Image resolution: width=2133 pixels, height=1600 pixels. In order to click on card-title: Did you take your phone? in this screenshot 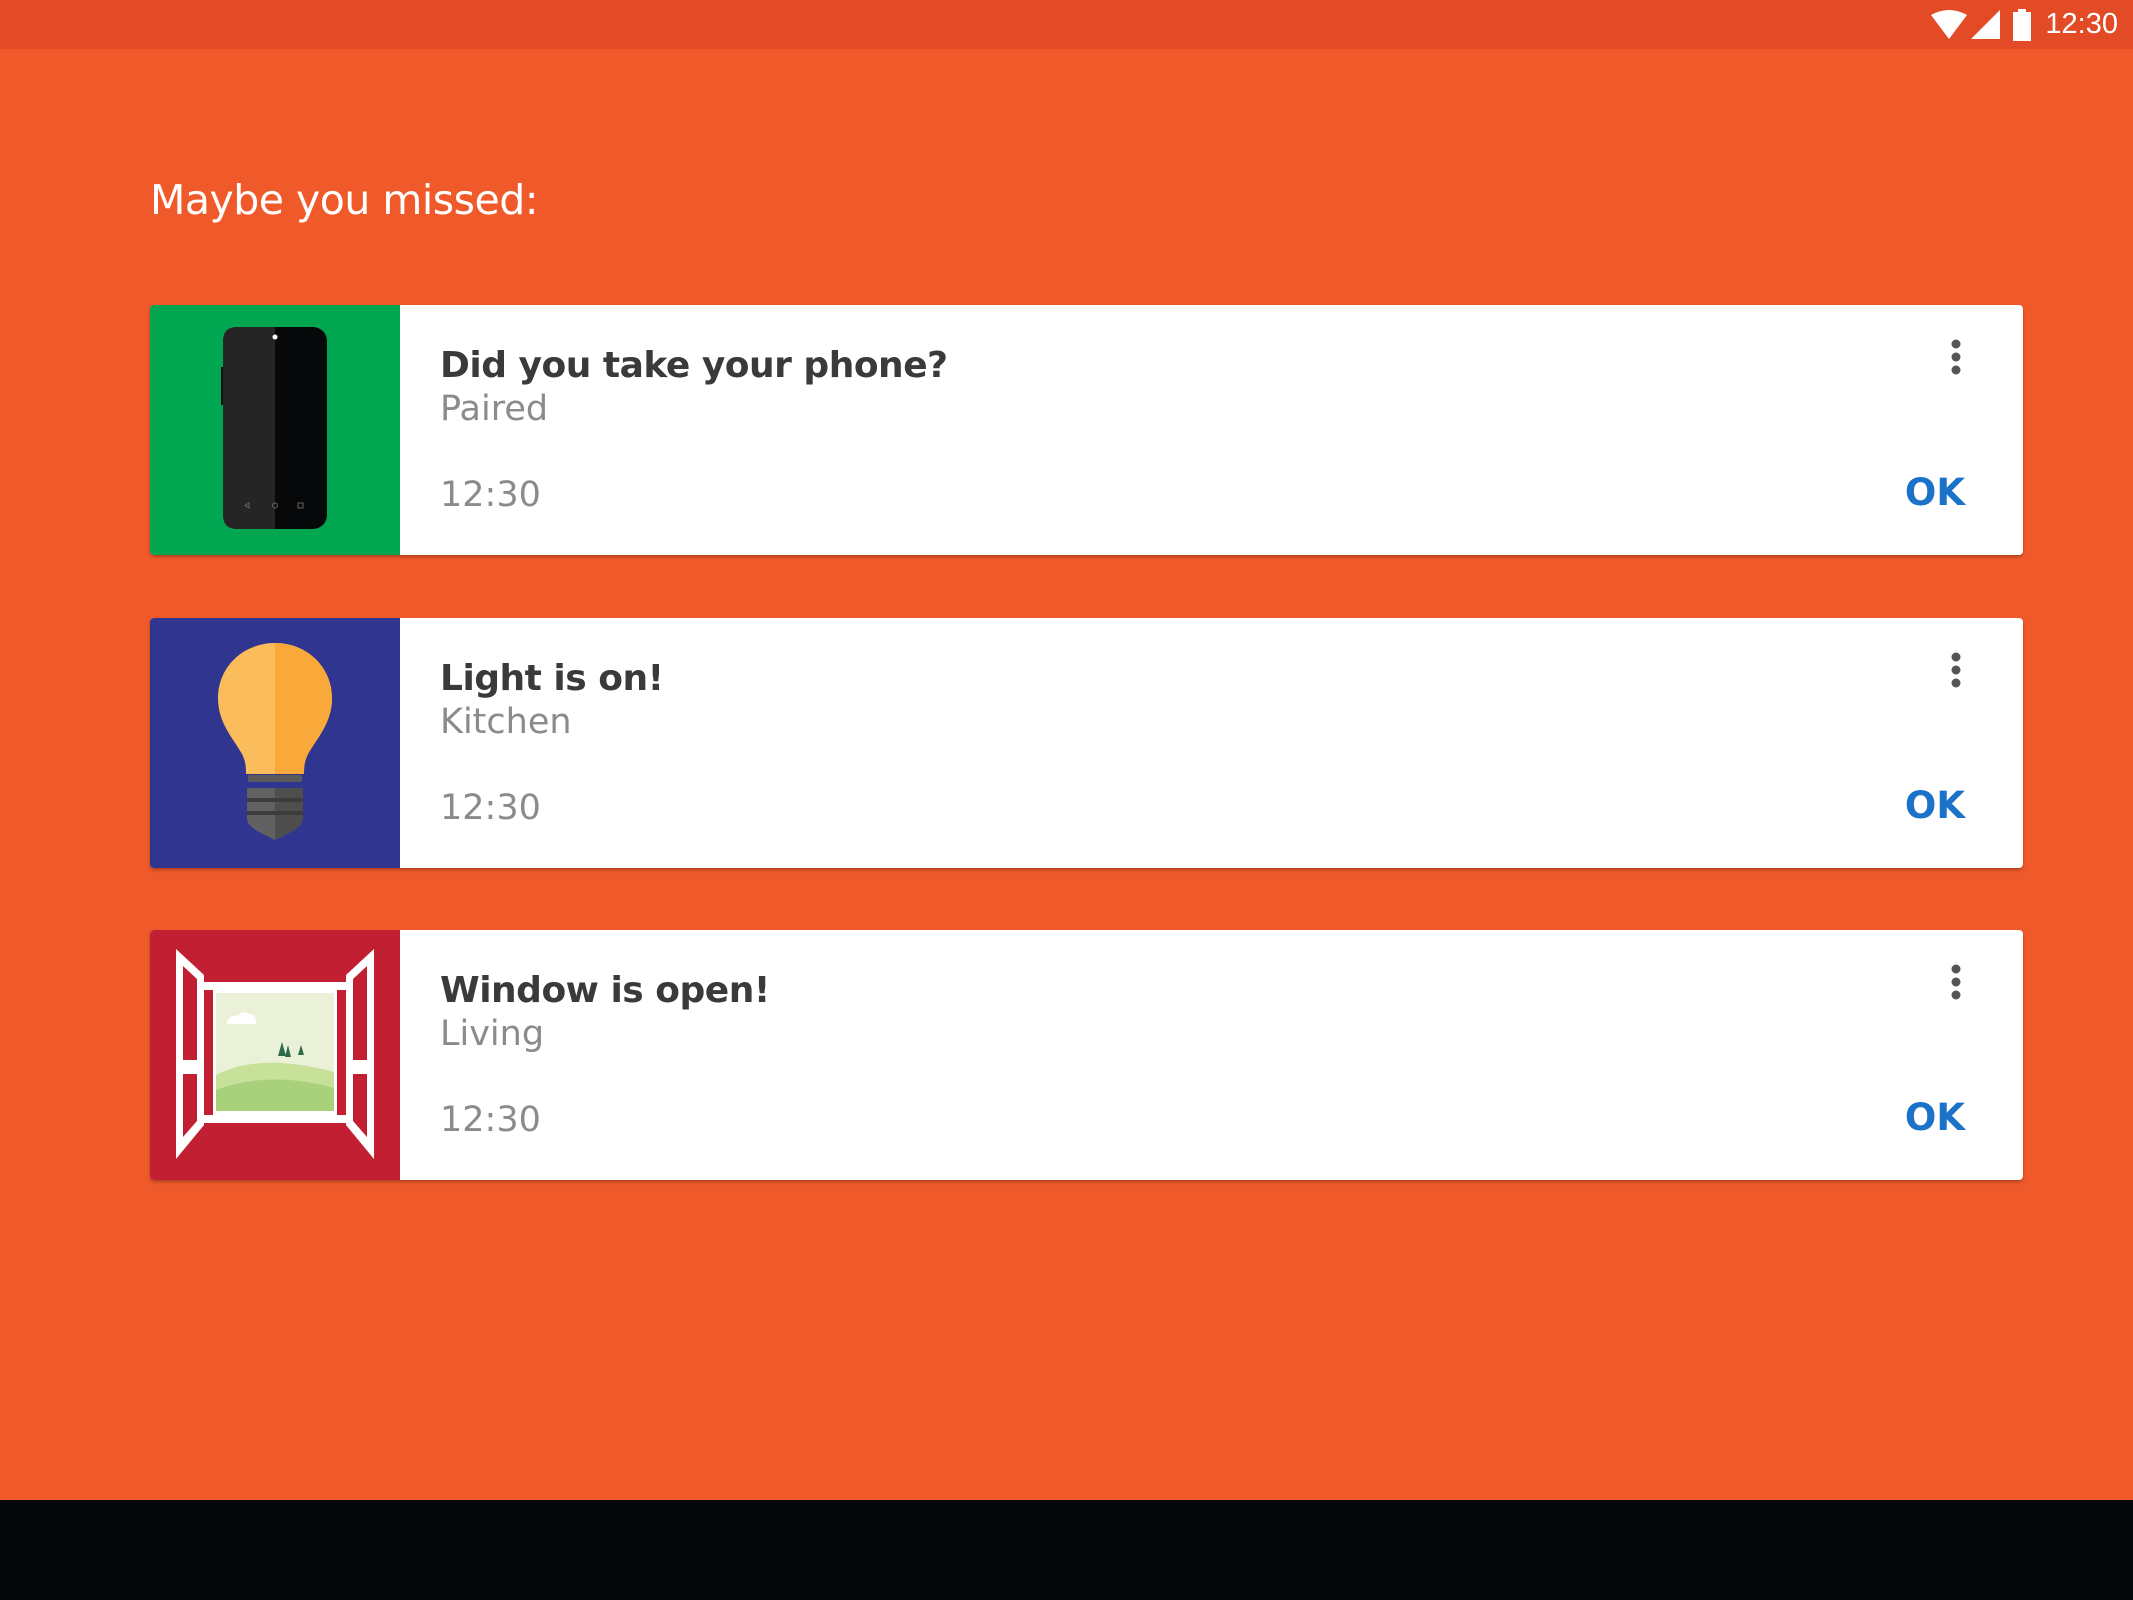, I will do `click(694, 365)`.